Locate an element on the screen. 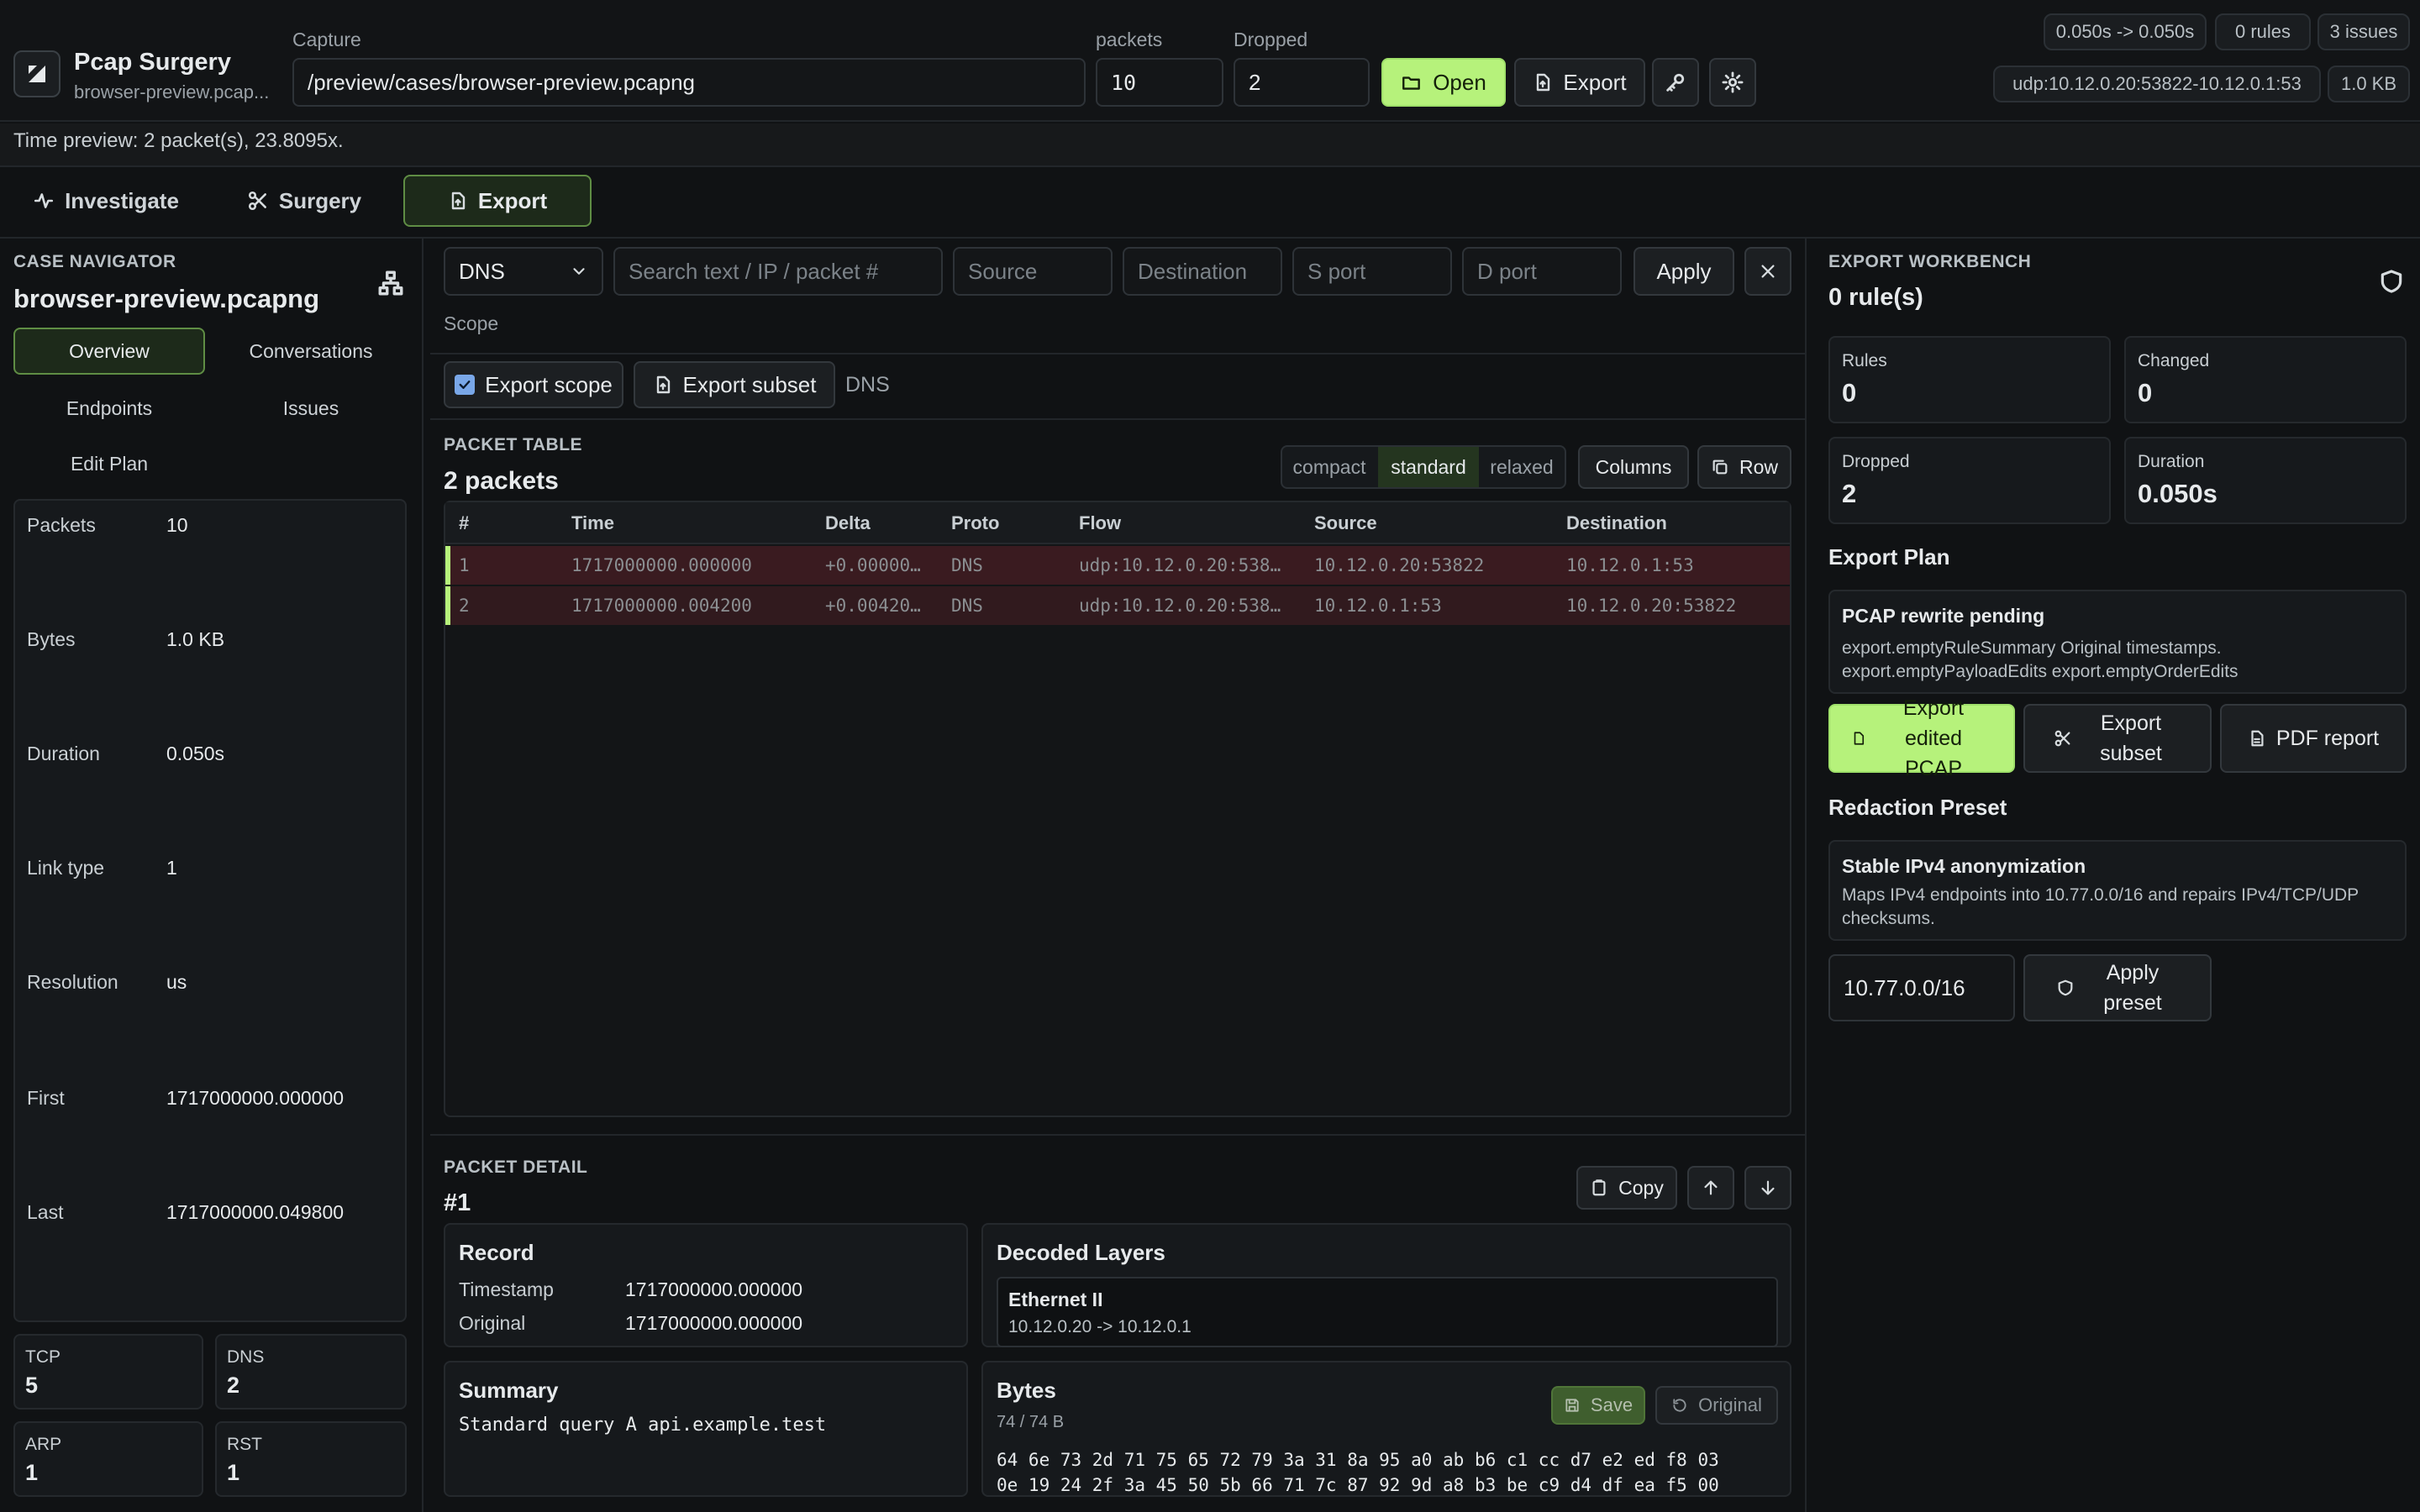 Image resolution: width=2420 pixels, height=1512 pixels. protocol-select-value: DNS is located at coordinates (482, 271).